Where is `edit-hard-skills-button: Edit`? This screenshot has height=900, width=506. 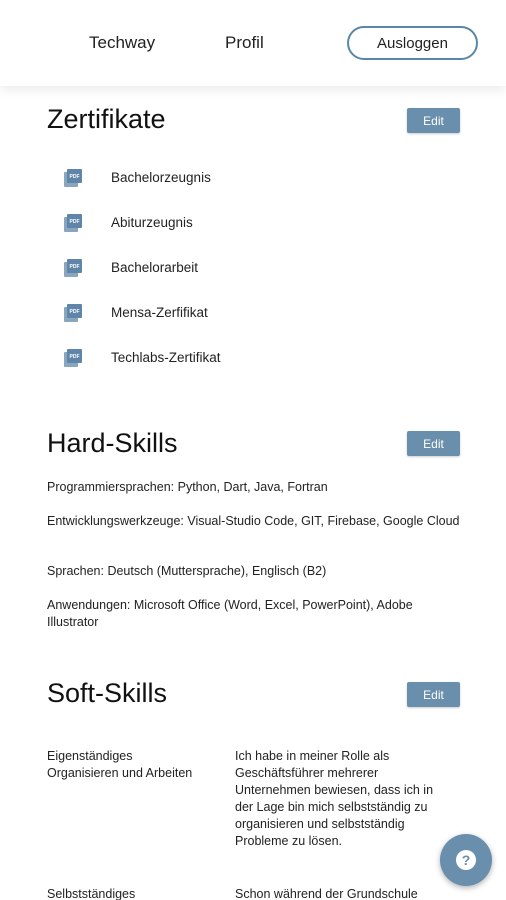
edit-hard-skills-button: Edit is located at coordinates (433, 443).